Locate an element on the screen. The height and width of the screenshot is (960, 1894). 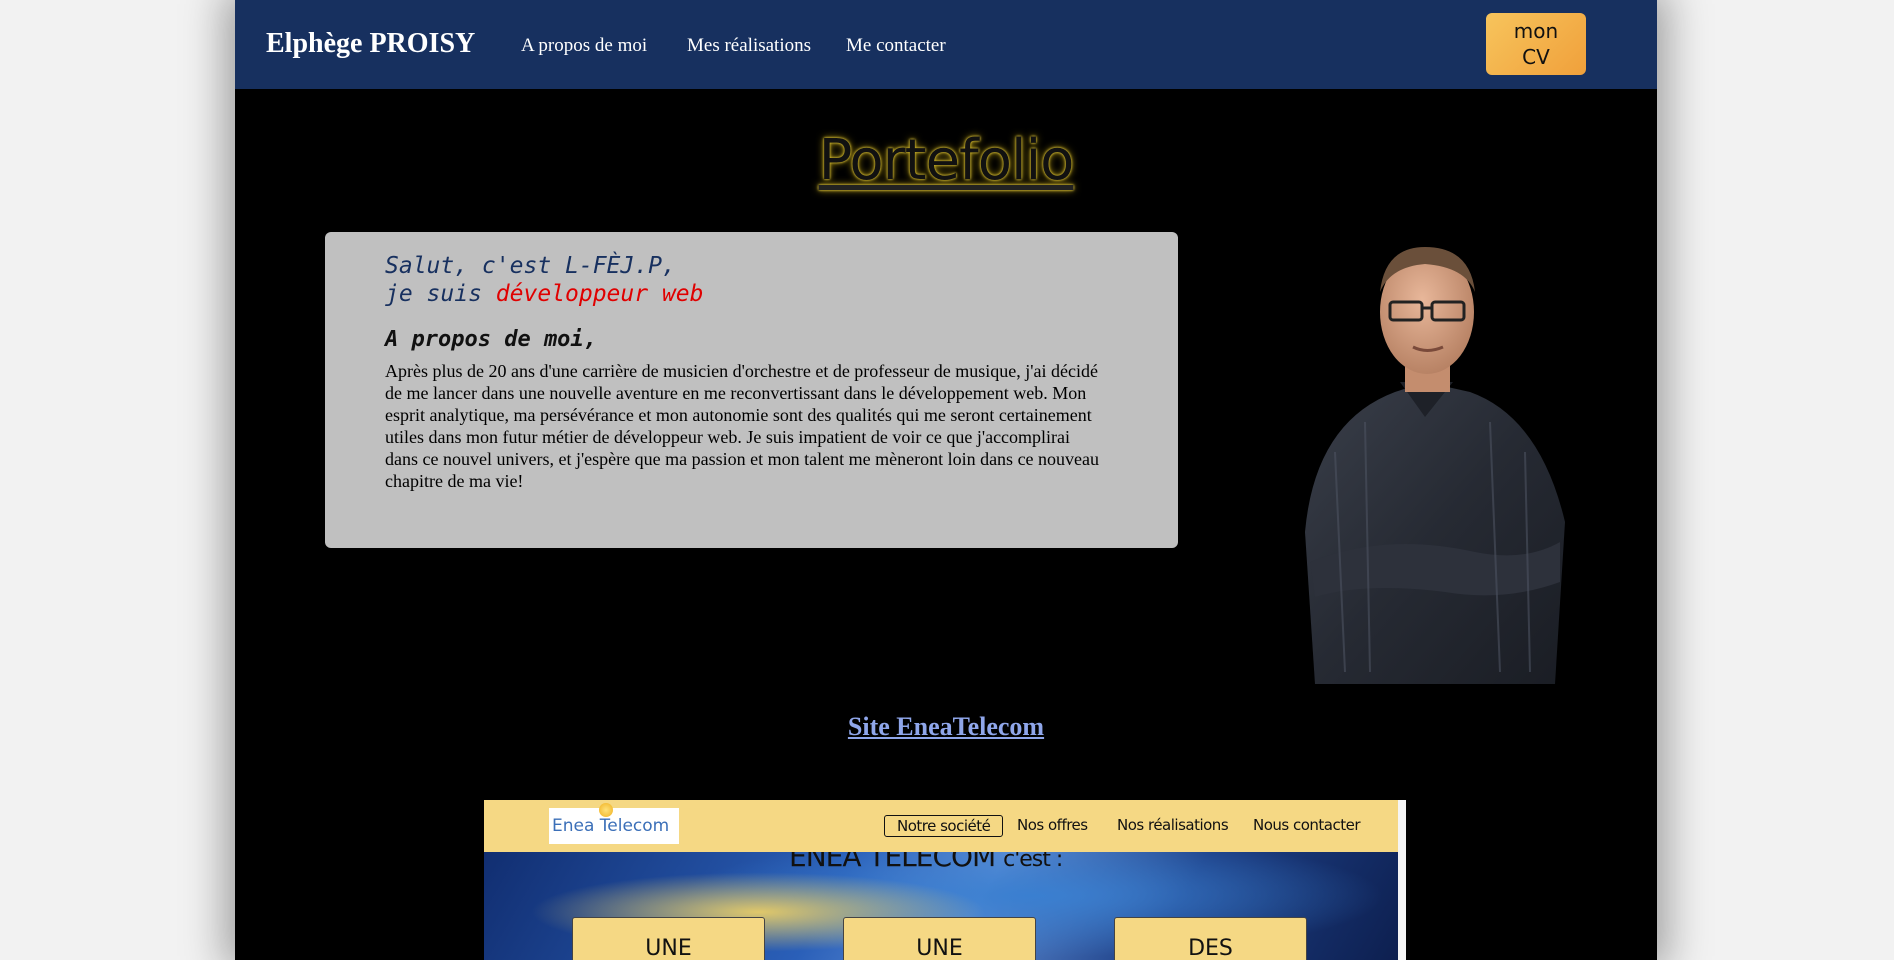
preview-nav-realisations: Nos réalisations is located at coordinates (1173, 825).